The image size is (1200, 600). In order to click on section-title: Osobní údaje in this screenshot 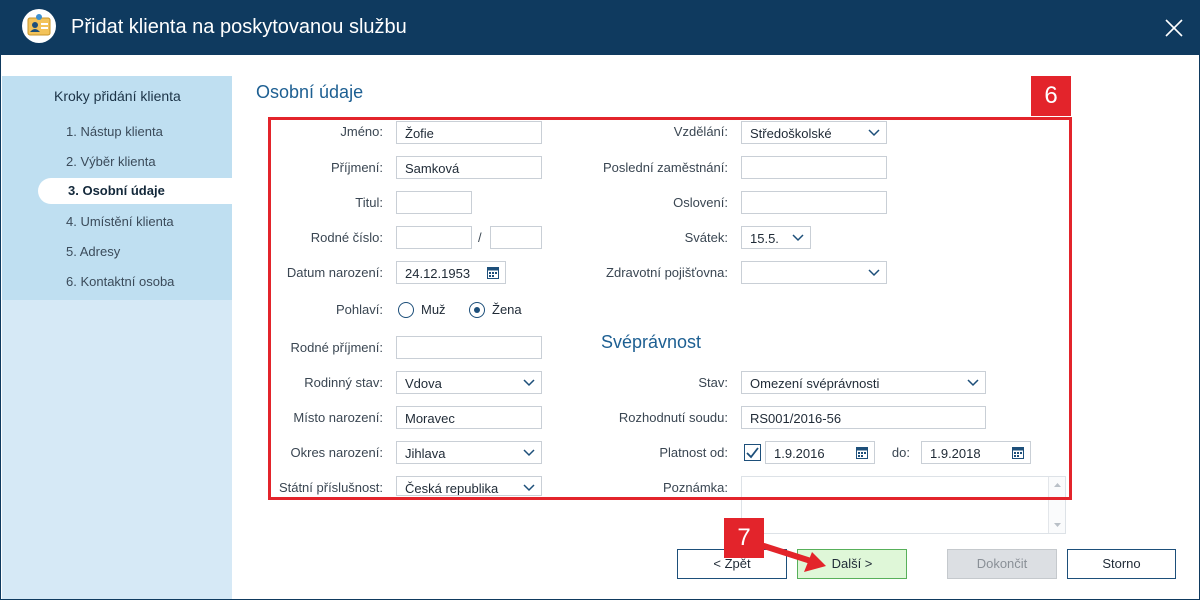, I will do `click(310, 92)`.